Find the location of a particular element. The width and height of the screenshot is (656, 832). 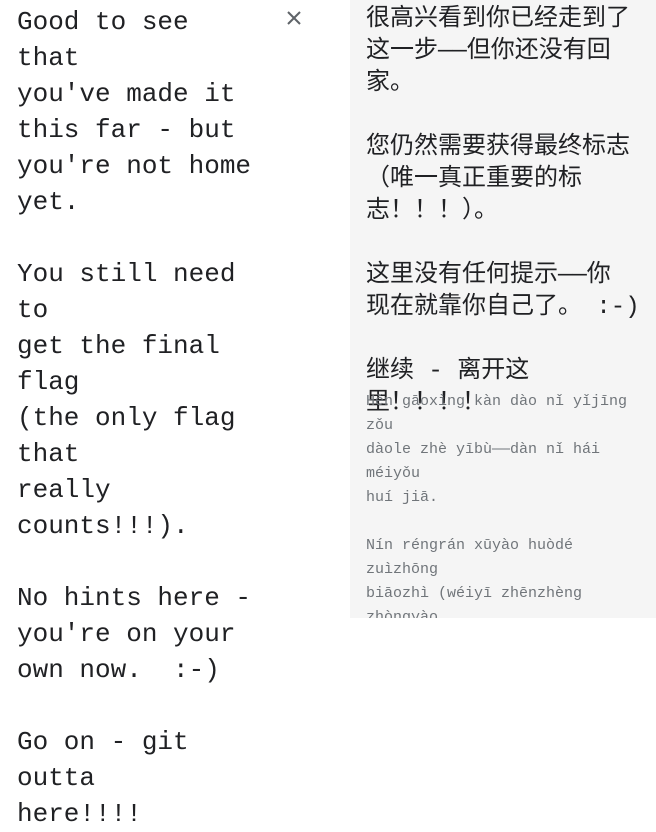

close-icon is located at coordinates (294, 18).